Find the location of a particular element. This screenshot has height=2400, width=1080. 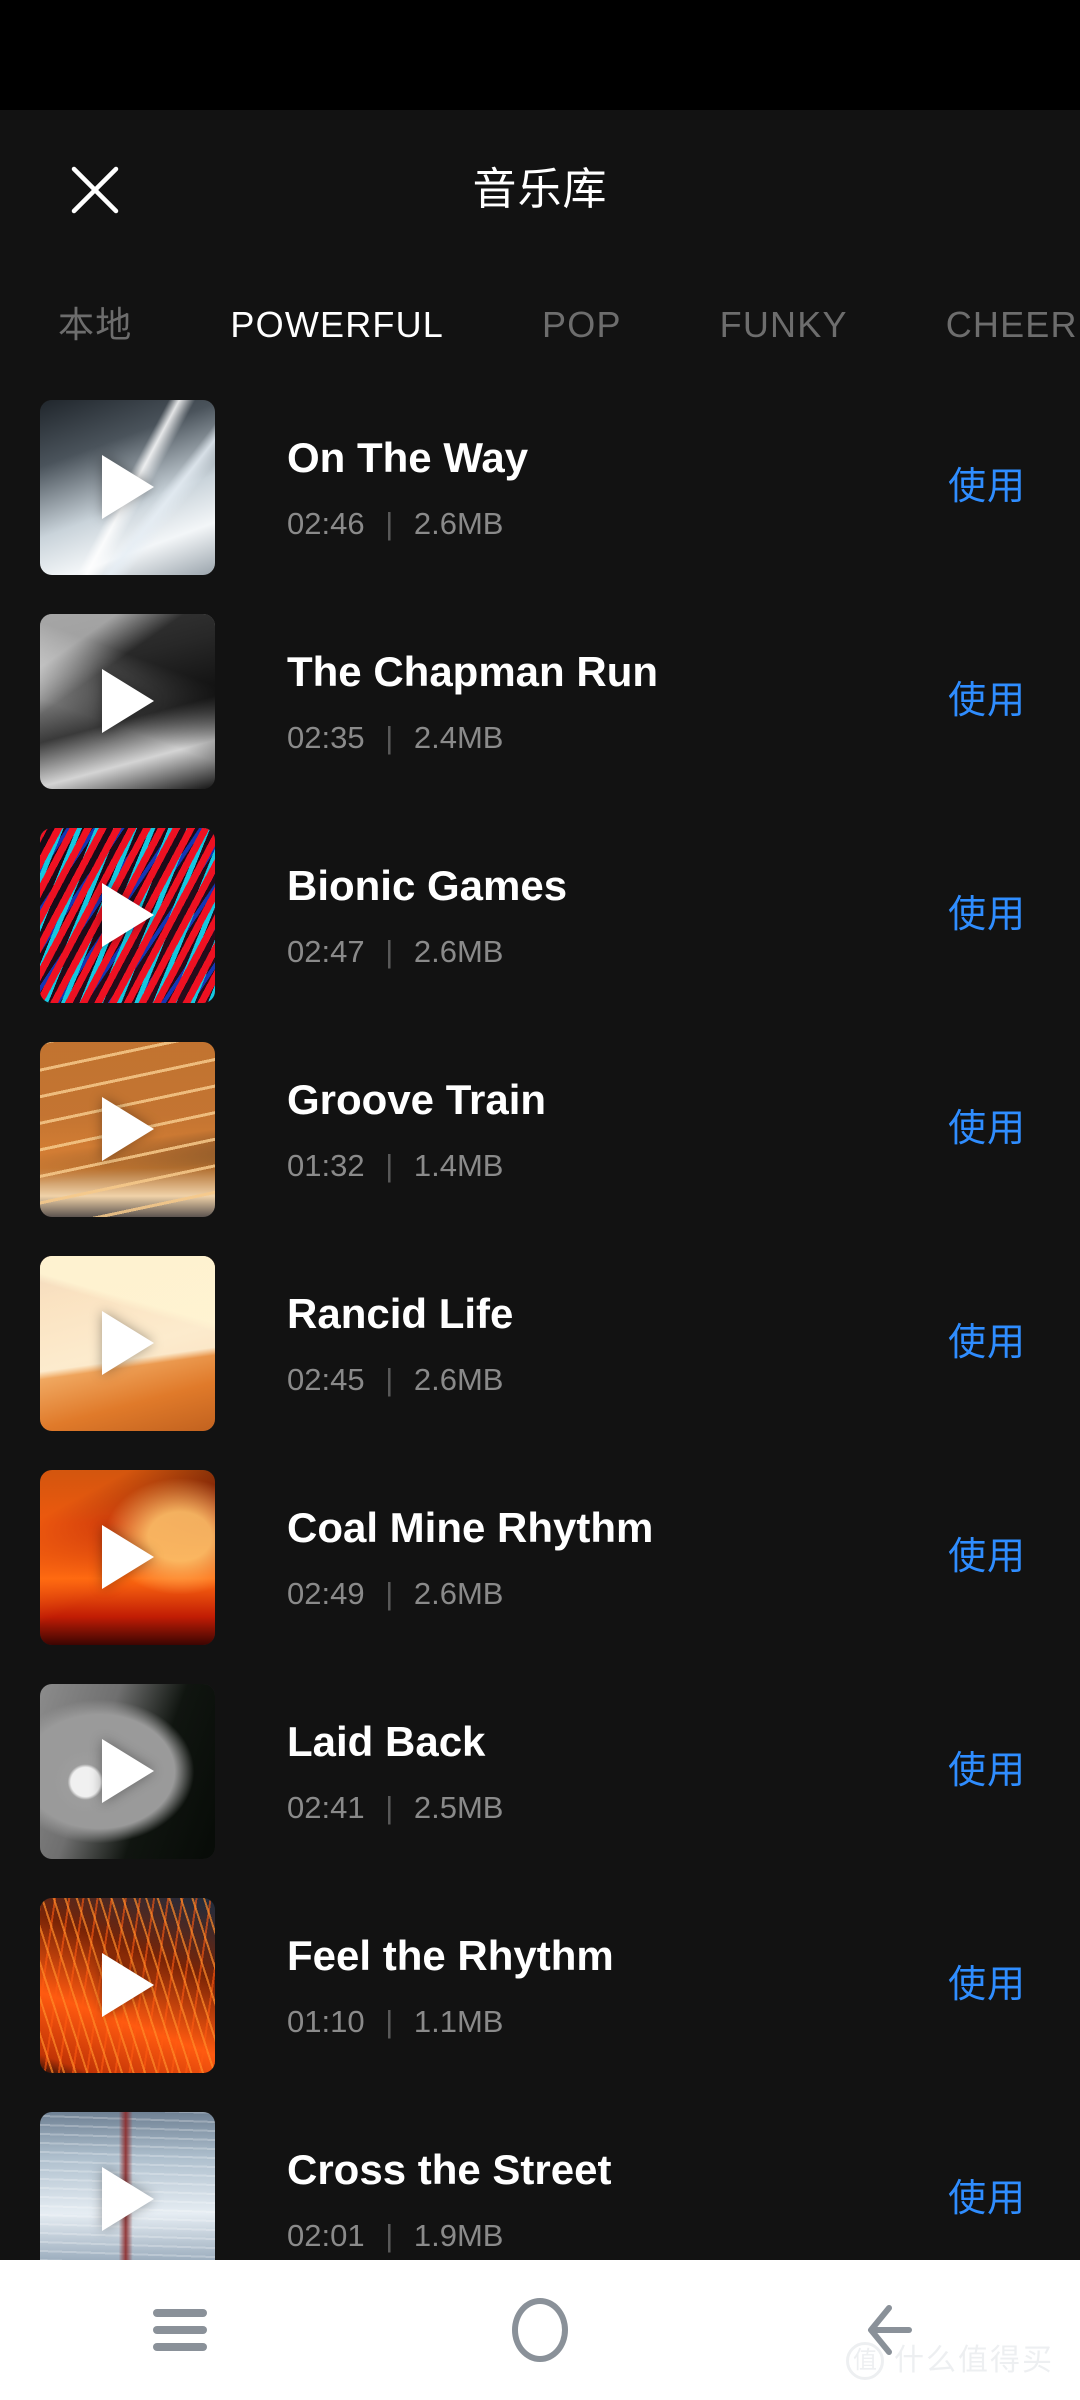

track-subtitle: 02:47 | 2.6MB is located at coordinates (615, 951).